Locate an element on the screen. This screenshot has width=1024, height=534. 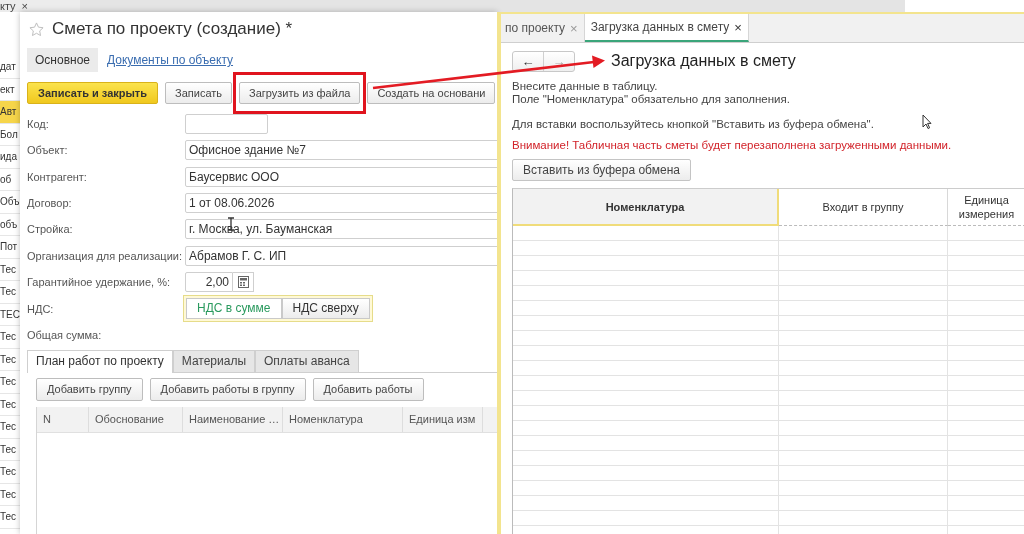
star-icon is located at coordinates (36, 29).